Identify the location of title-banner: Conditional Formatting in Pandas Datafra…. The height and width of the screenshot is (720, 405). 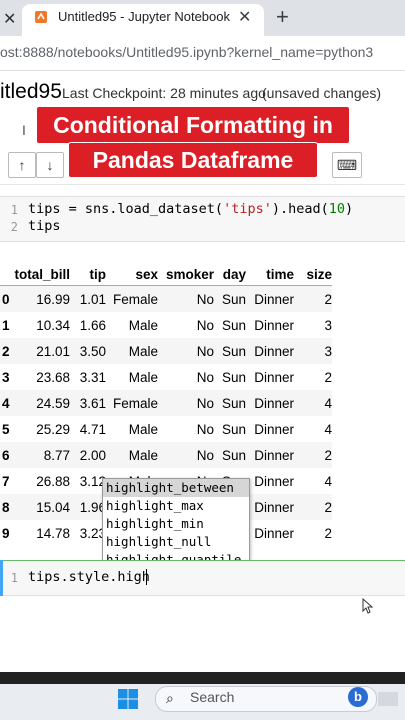
(193, 142).